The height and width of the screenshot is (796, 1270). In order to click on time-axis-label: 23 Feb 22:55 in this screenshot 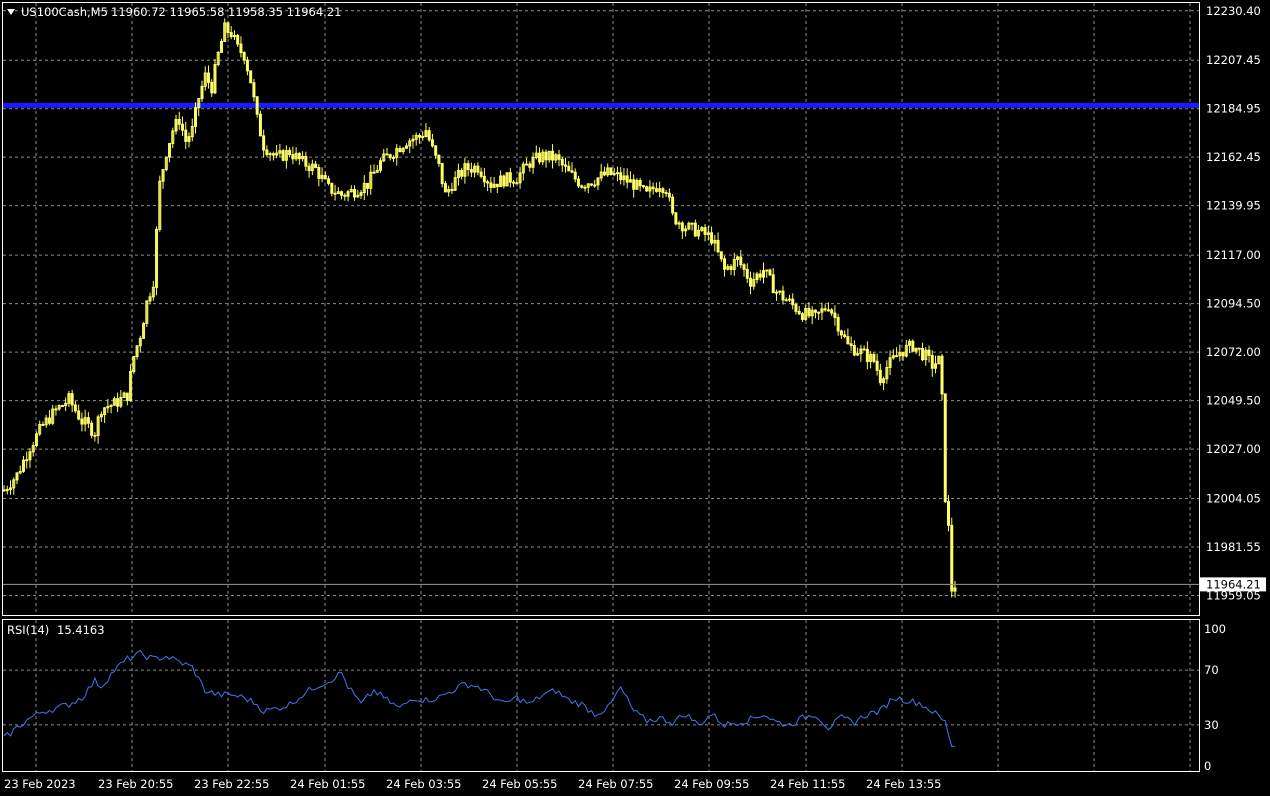, I will do `click(231, 784)`.